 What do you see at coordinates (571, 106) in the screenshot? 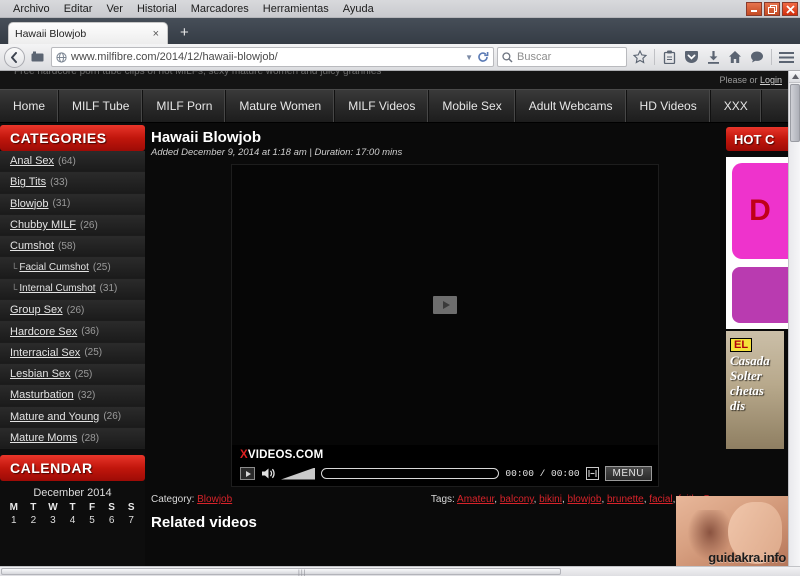
I see `nav-item-adult-webcams: Adult Webcams` at bounding box center [571, 106].